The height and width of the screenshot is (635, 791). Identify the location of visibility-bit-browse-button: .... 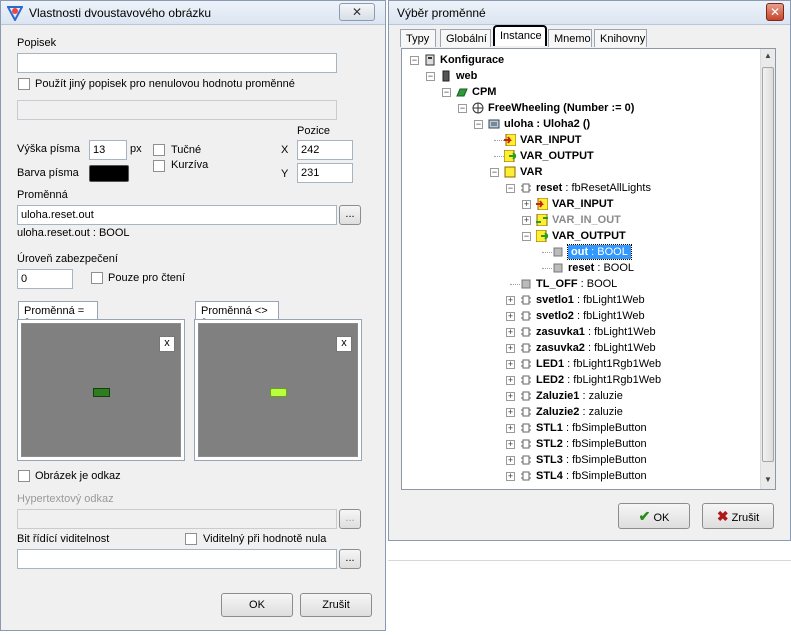
(350, 559).